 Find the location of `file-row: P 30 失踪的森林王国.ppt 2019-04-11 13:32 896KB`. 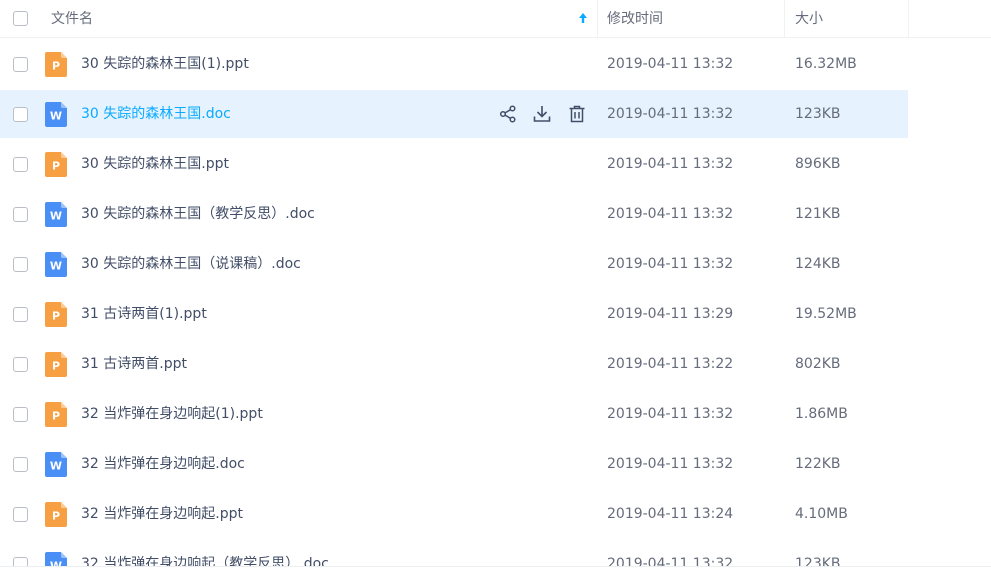

file-row: P 30 失踪的森林王国.ppt 2019-04-11 13:32 896KB is located at coordinates (495, 164).